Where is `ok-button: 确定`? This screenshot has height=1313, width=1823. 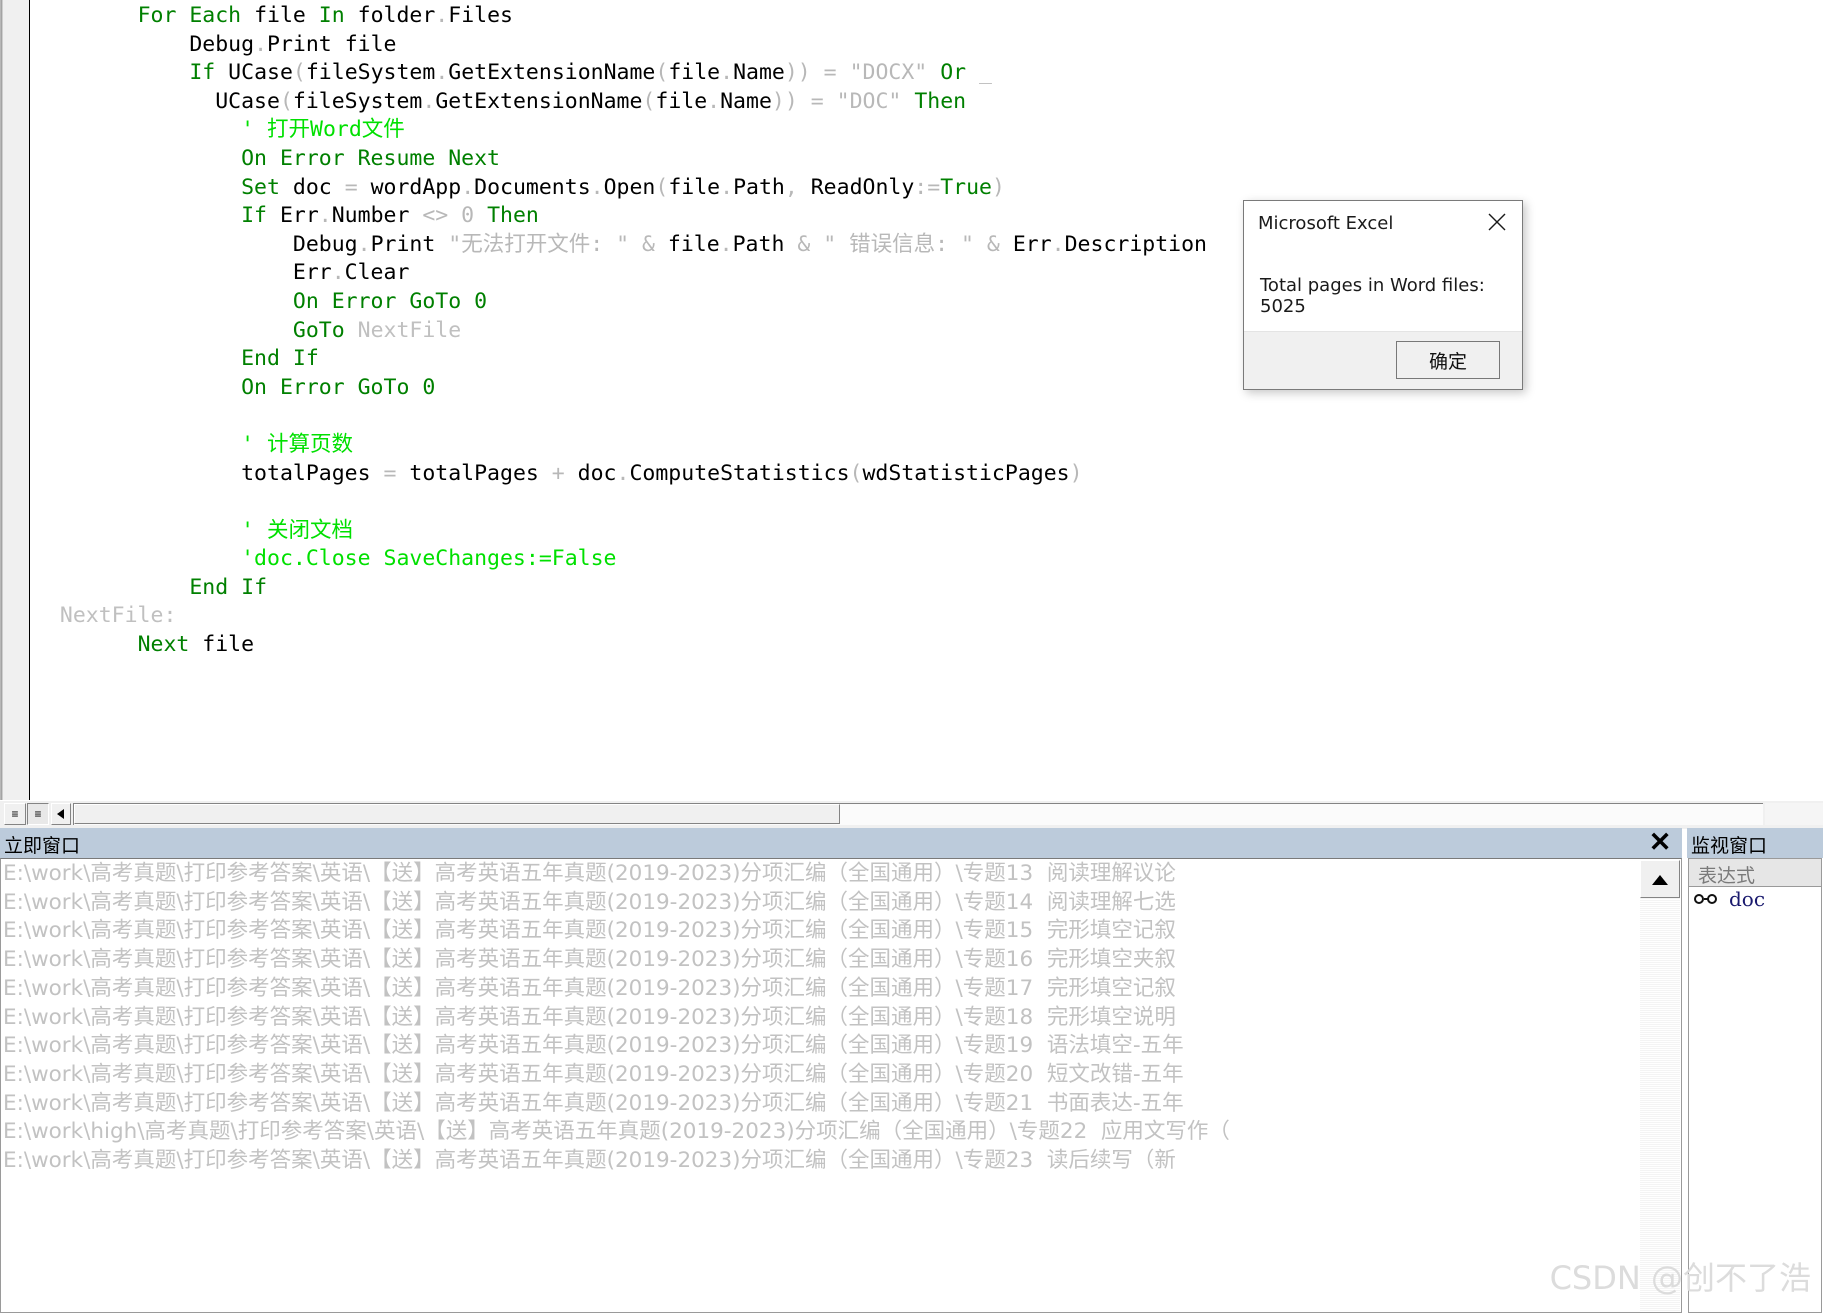
ok-button: 确定 is located at coordinates (1448, 360).